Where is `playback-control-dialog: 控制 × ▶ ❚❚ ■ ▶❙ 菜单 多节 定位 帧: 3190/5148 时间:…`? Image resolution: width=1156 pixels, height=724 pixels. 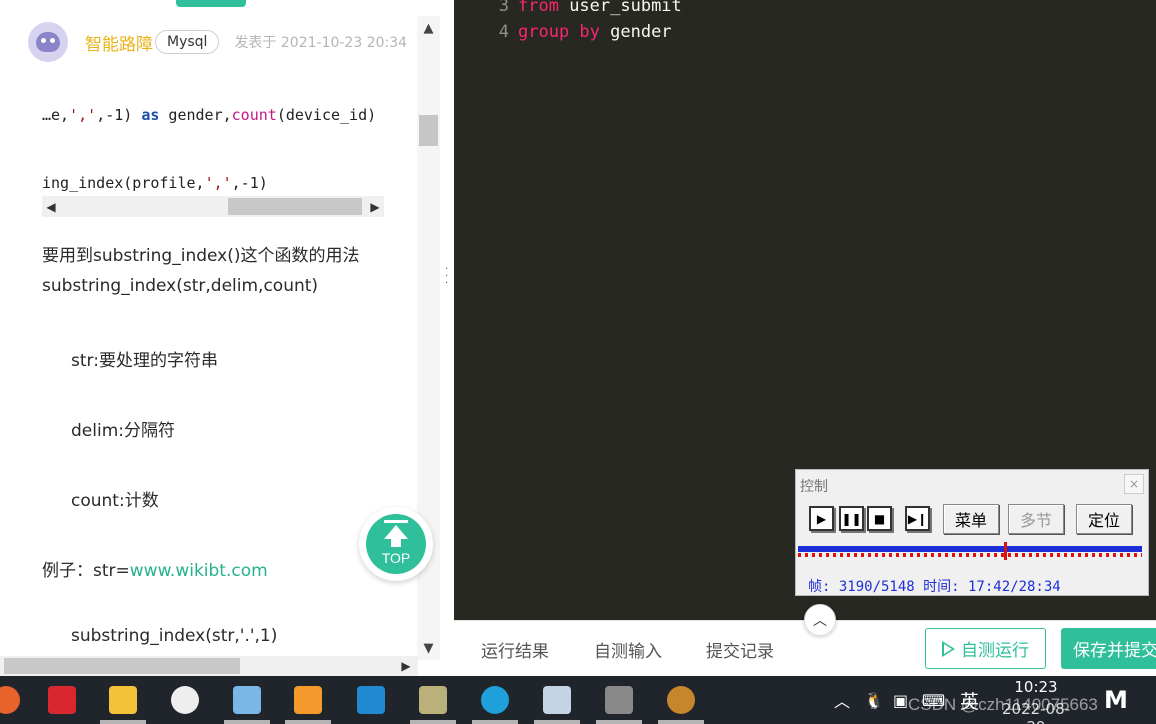
playback-control-dialog: 控制 × ▶ ❚❚ ■ ▶❙ 菜单 多节 定位 帧: 3190/5148 时间:… is located at coordinates (972, 532).